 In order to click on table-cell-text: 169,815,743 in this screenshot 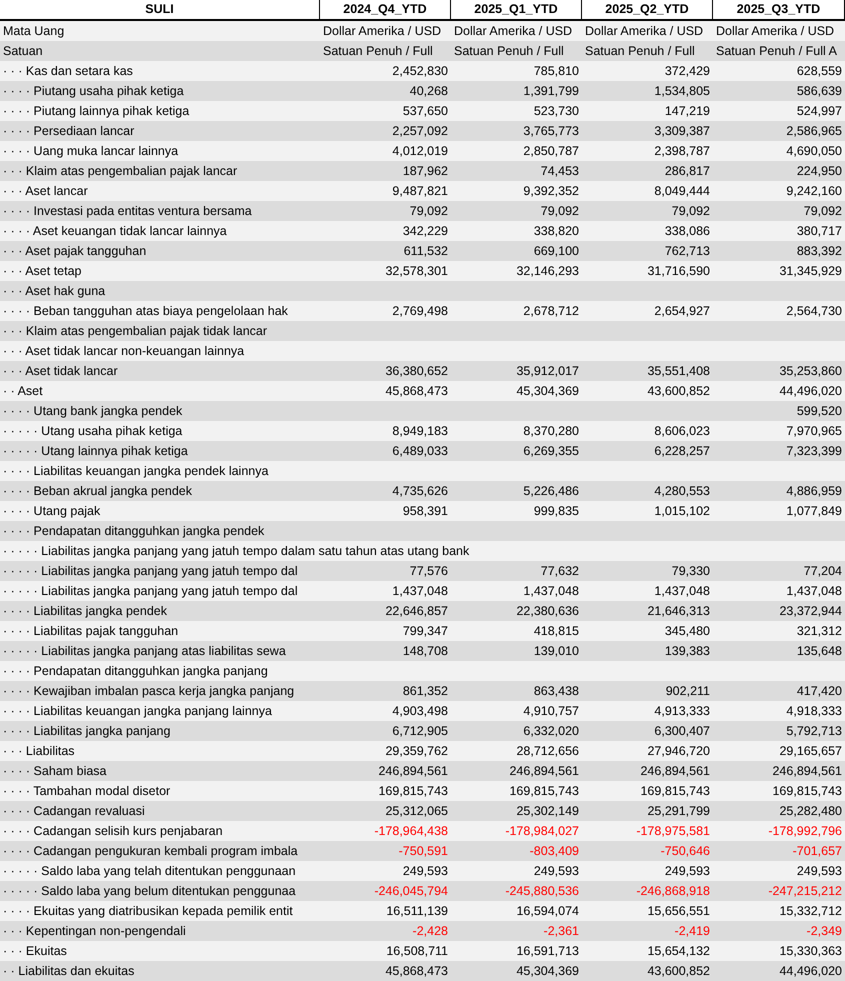, I will do `click(413, 791)`.